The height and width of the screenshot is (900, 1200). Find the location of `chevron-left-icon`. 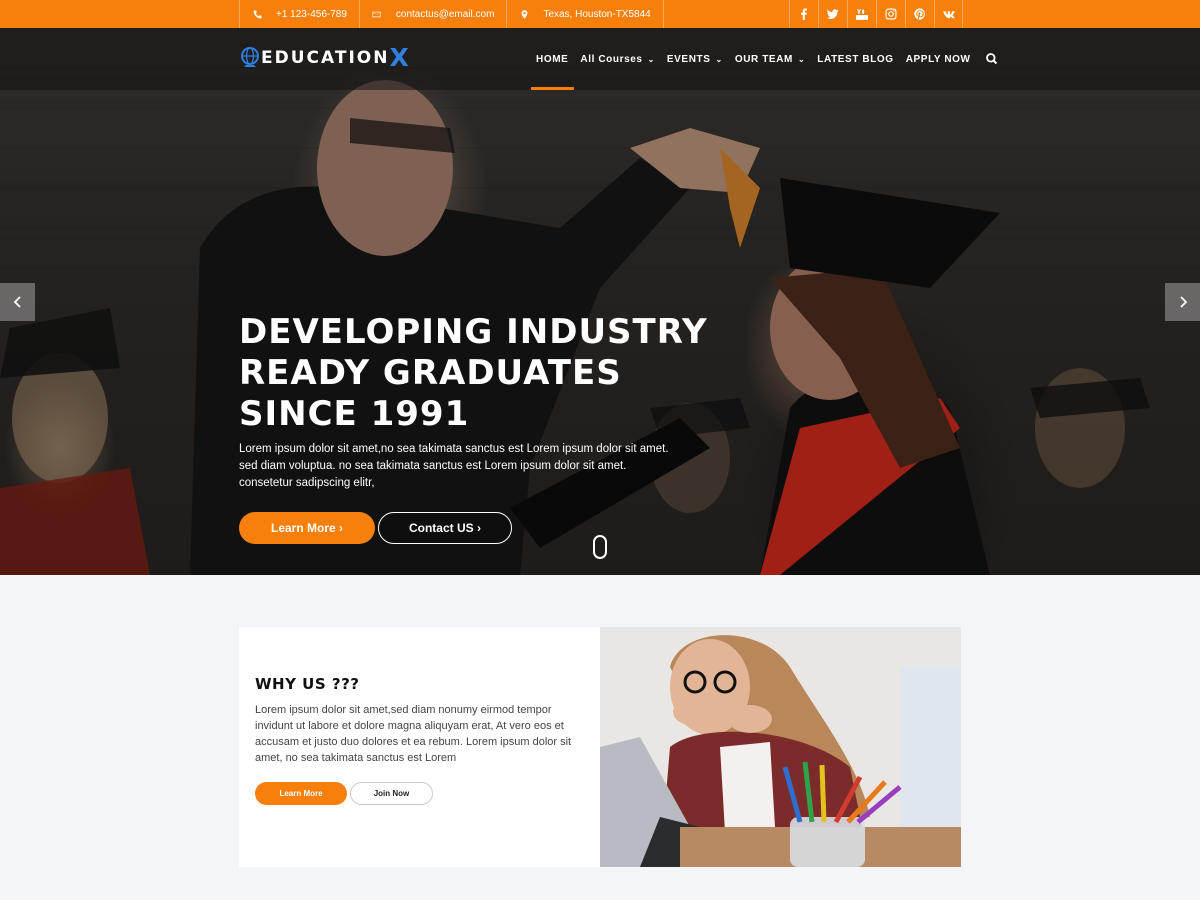

chevron-left-icon is located at coordinates (17, 302).